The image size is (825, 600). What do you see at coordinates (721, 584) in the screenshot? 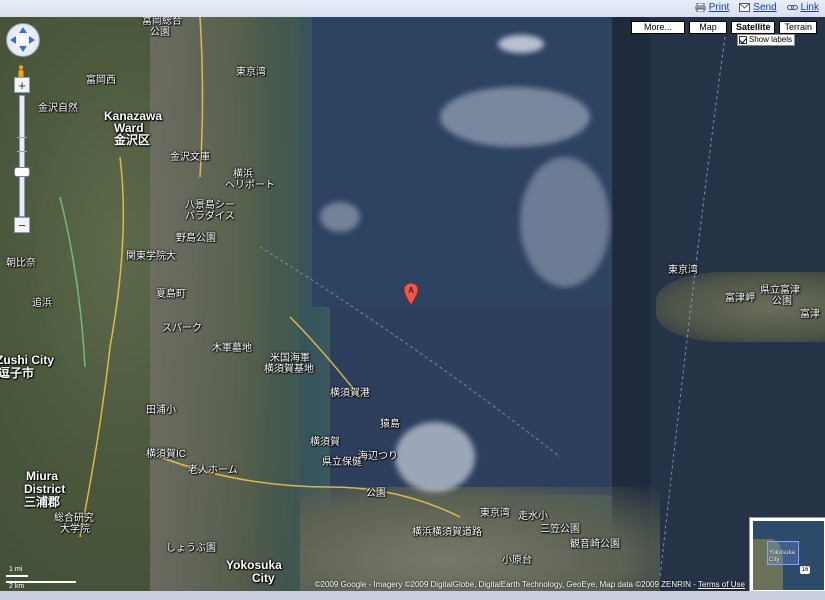
I see `terms-of-use-link: Terms of Use` at bounding box center [721, 584].